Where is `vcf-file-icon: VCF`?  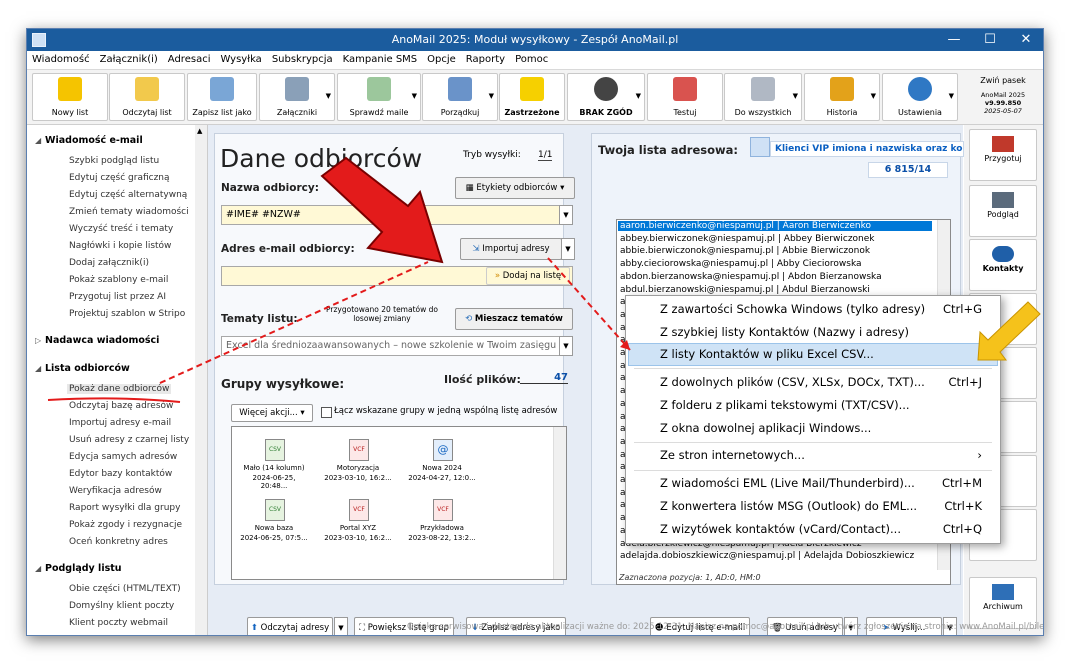
vcf-file-icon: VCF is located at coordinates (443, 510).